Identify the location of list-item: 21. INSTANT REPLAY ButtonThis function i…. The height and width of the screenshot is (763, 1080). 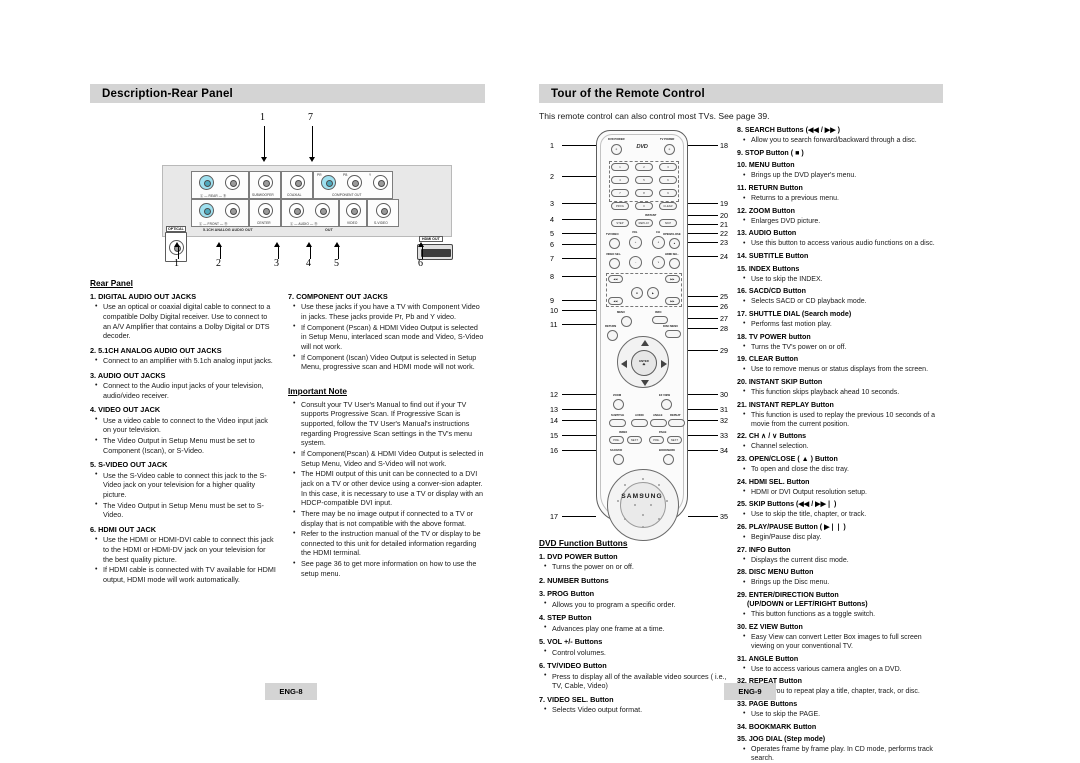
(840, 415).